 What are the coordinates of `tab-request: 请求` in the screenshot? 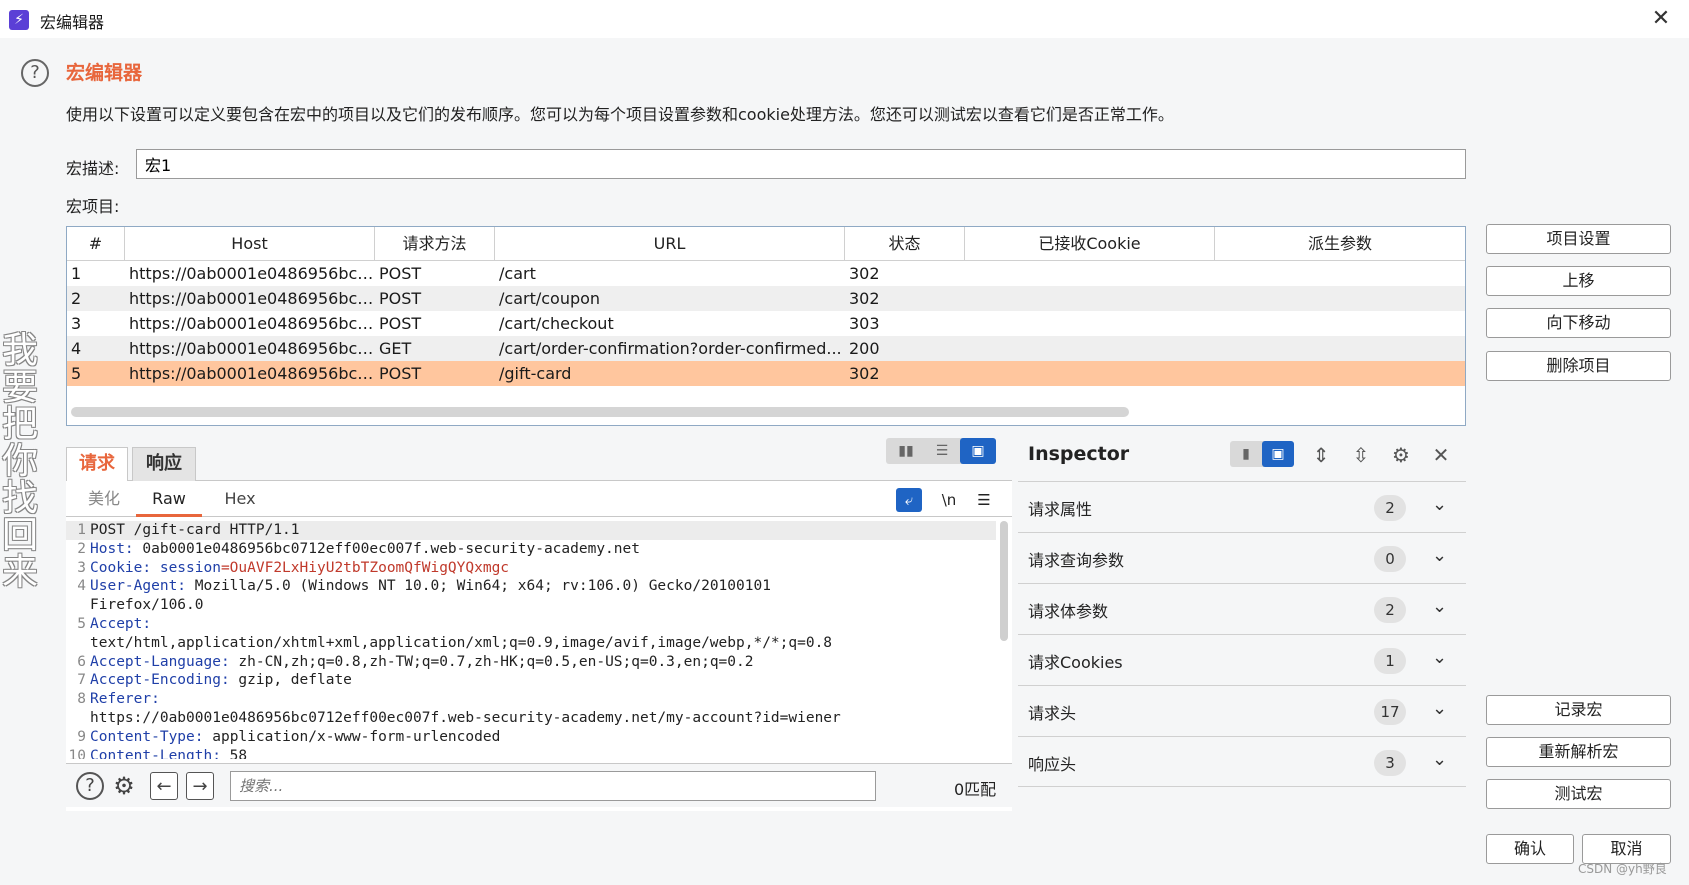 It's located at (97, 464).